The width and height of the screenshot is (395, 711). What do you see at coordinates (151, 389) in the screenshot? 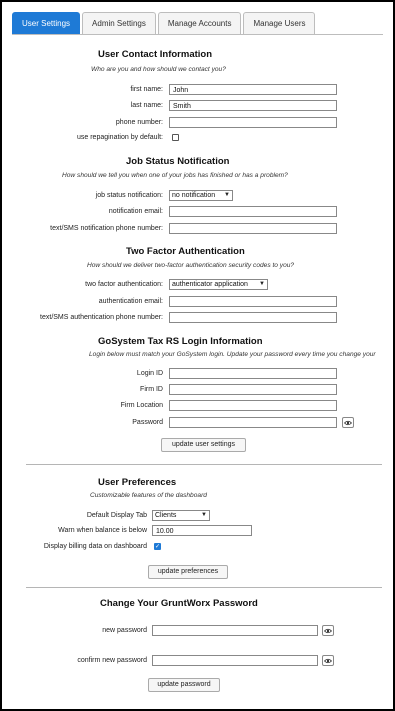
I see `firm-id-label: Firm ID` at bounding box center [151, 389].